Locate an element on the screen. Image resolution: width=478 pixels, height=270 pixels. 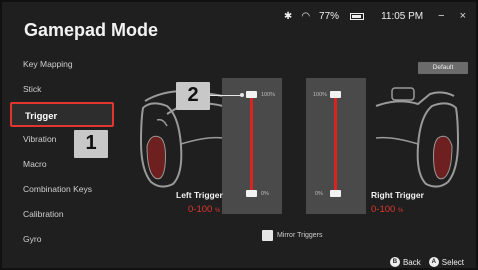
a-button-icon: A is located at coordinates (433, 262).